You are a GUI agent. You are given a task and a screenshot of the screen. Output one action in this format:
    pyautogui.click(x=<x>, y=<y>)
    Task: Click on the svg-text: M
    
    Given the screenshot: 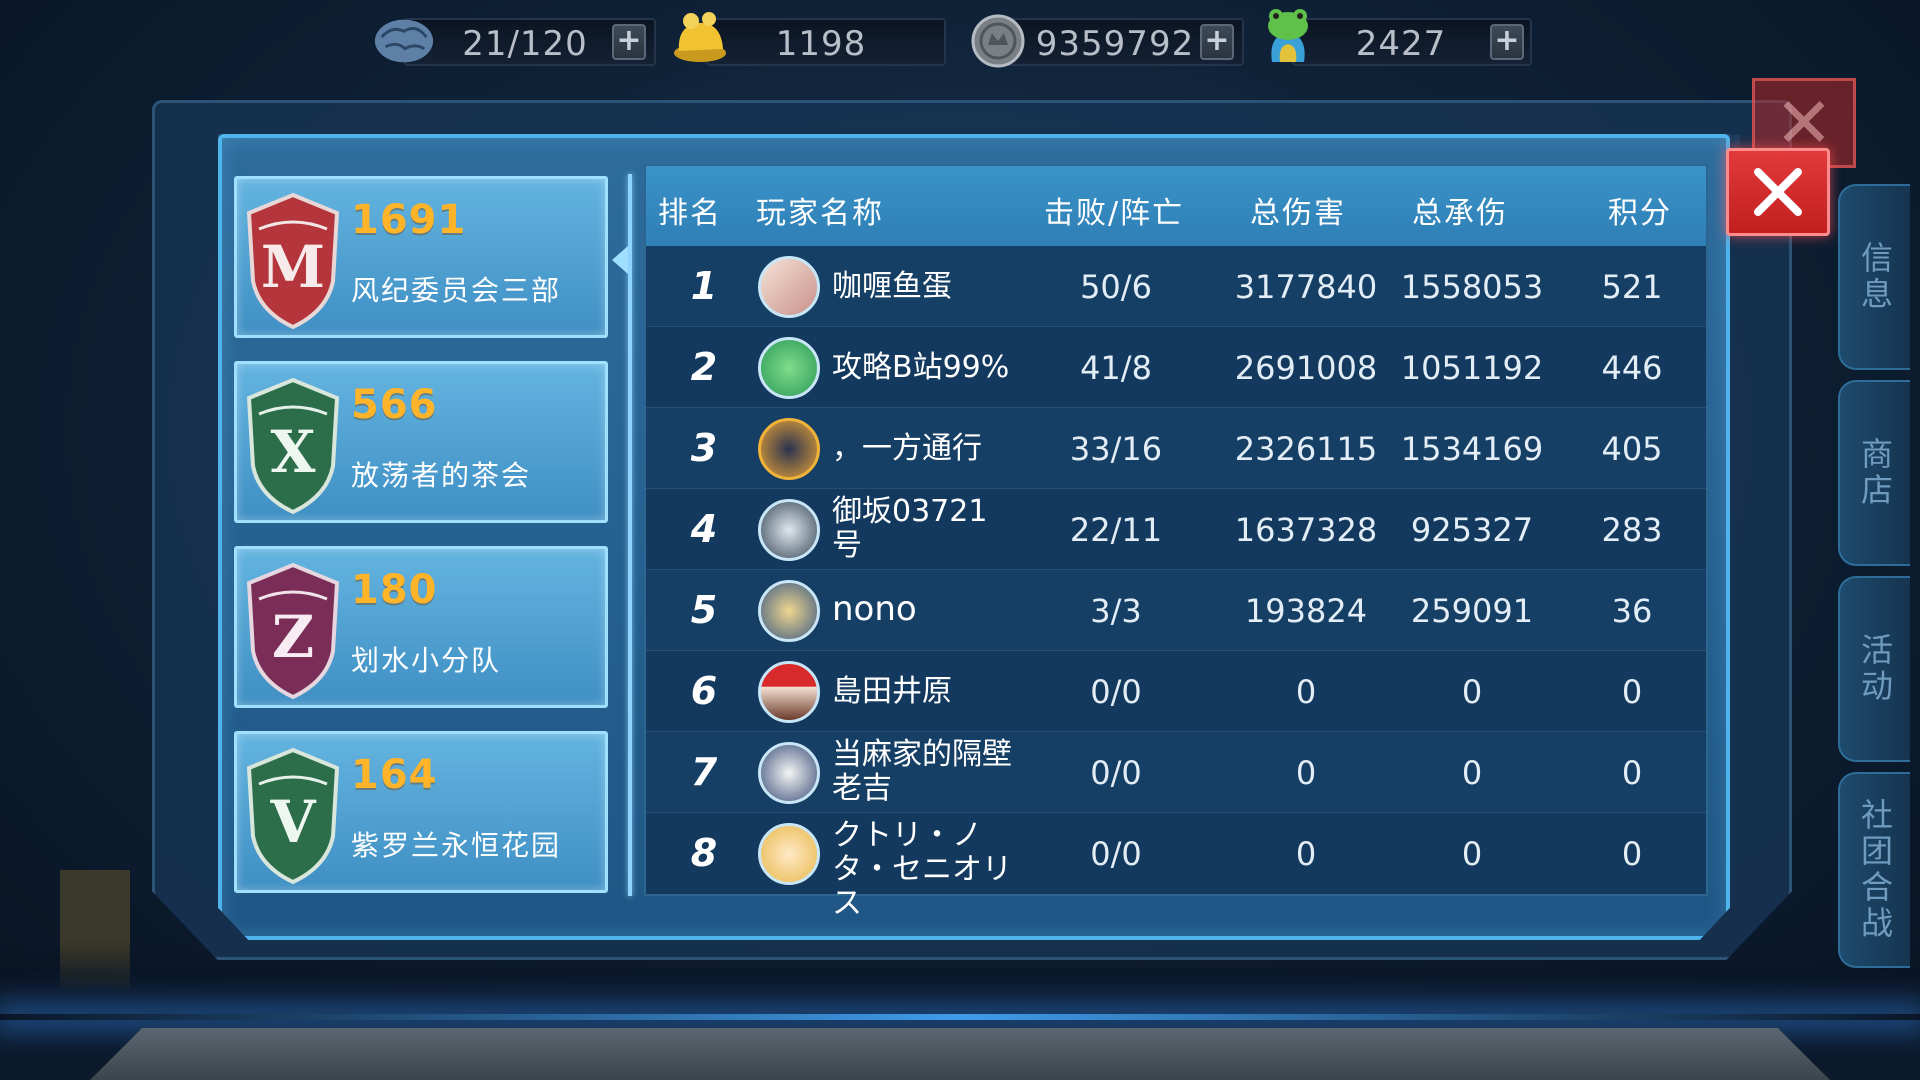 What is the action you would take?
    pyautogui.click(x=293, y=267)
    